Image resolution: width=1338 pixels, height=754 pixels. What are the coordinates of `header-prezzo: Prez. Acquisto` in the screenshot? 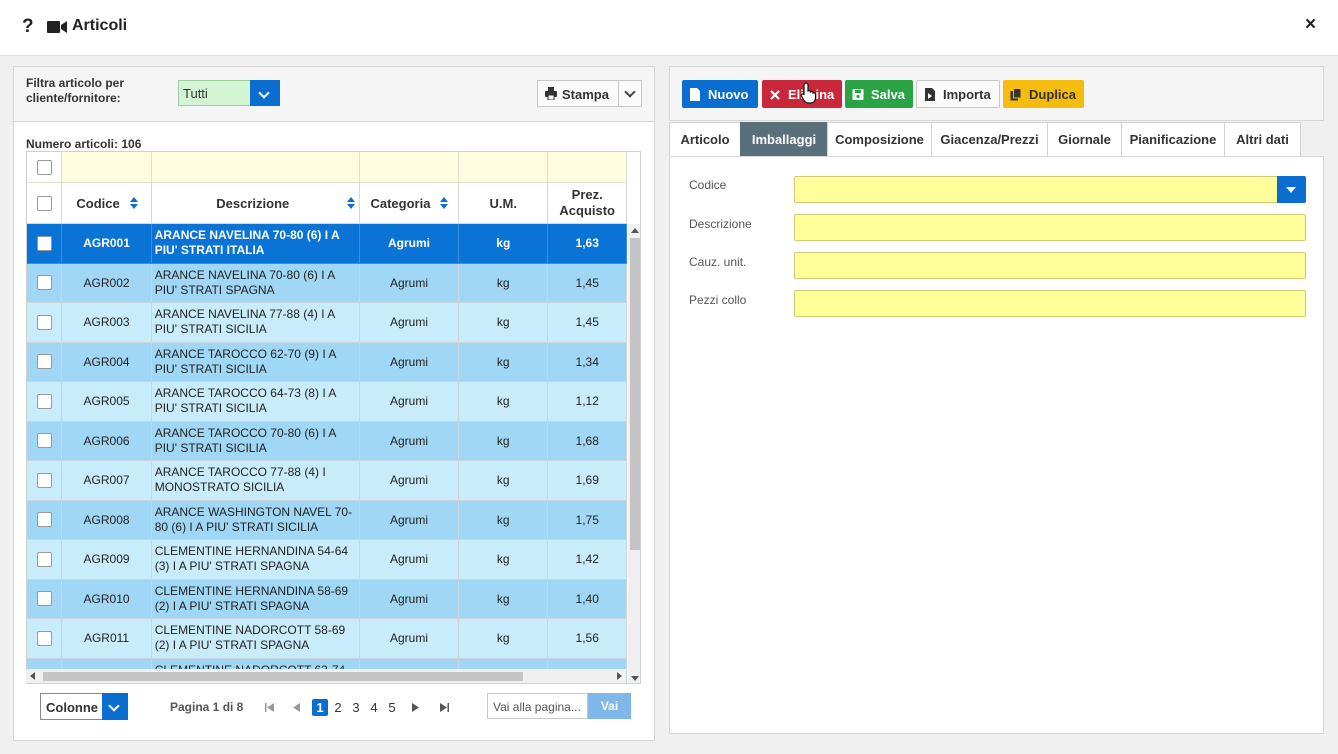 It's located at (587, 203).